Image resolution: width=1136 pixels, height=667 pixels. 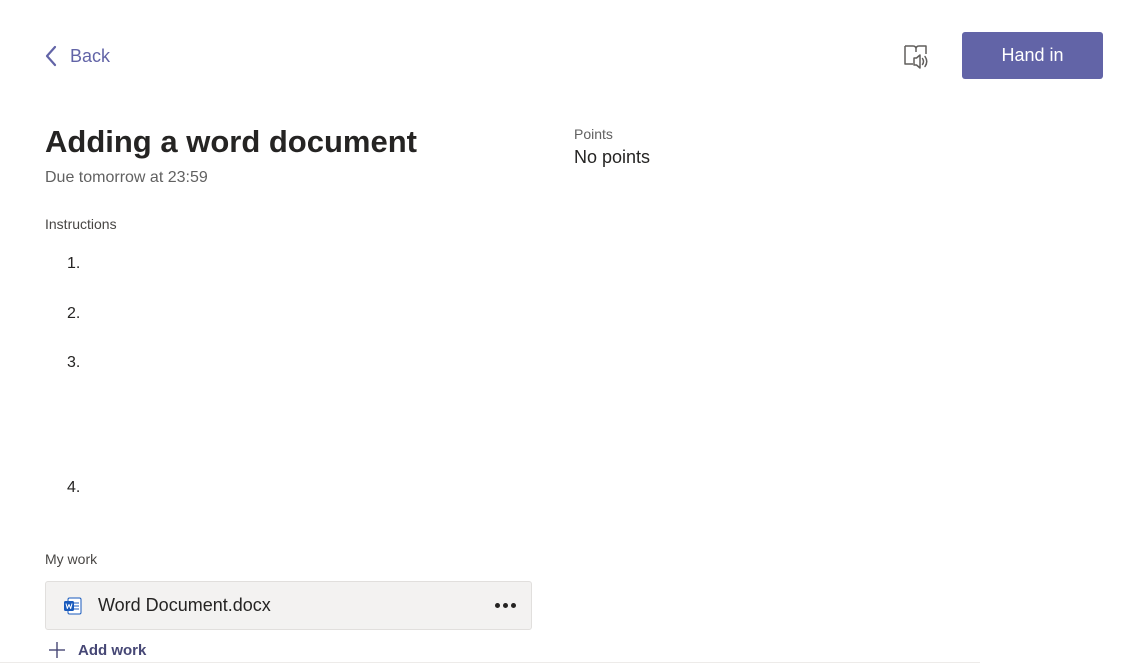 What do you see at coordinates (1032, 55) in the screenshot?
I see `hand-in-button: Hand in` at bounding box center [1032, 55].